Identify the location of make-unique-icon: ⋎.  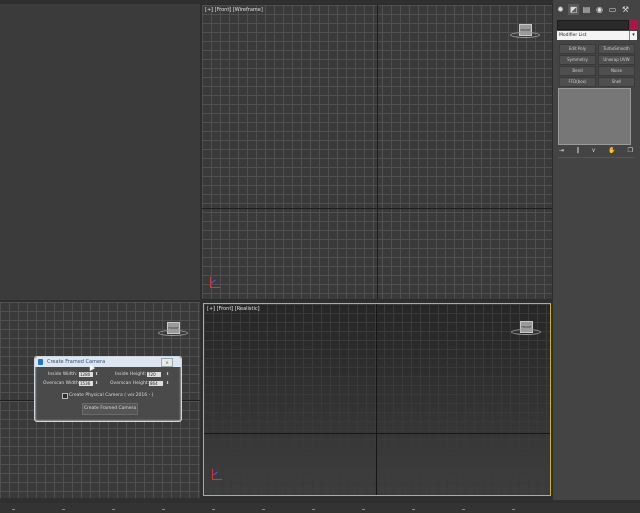
(593, 150).